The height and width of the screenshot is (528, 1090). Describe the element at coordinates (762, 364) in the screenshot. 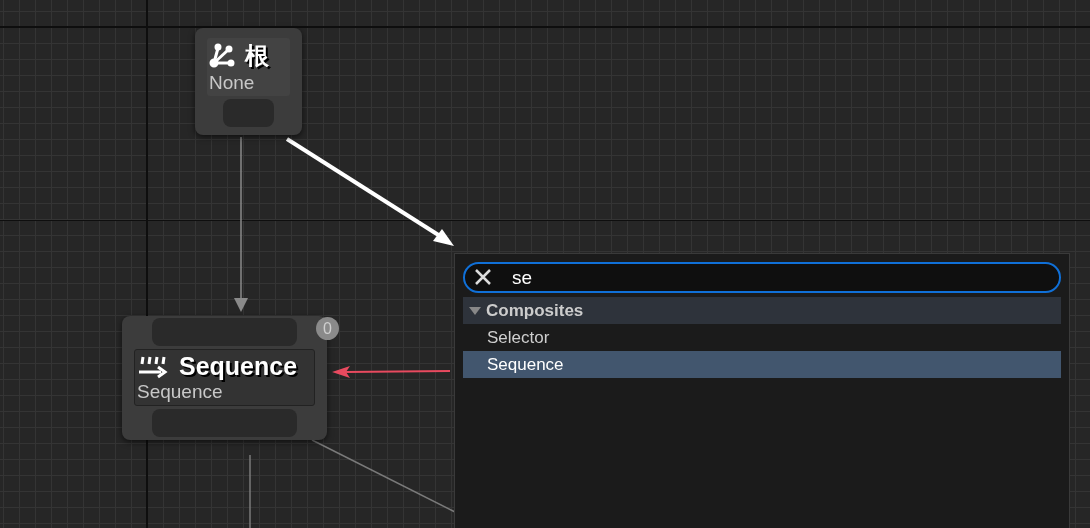

I see `list-item: Sequence` at that location.